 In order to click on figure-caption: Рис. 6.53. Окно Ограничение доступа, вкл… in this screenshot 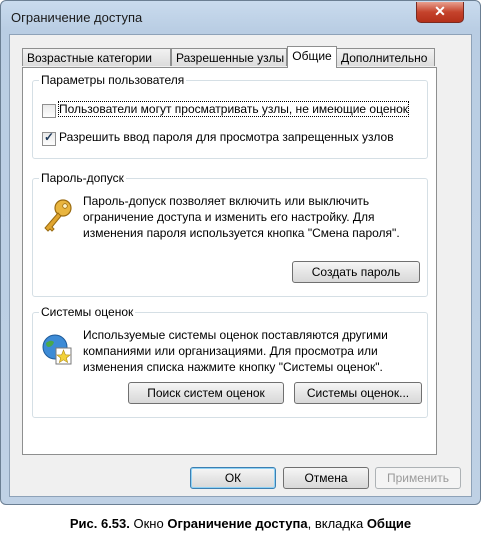, I will do `click(240, 523)`.